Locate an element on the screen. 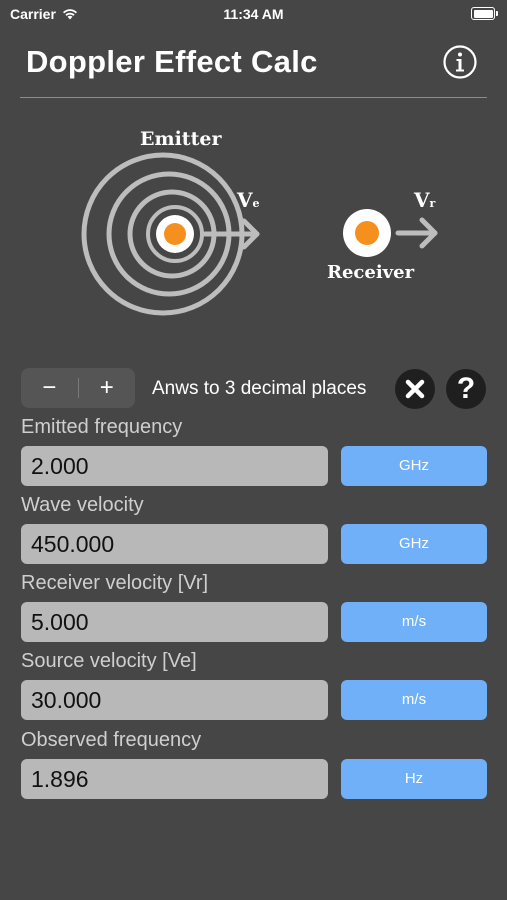  close-icon is located at coordinates (415, 389).